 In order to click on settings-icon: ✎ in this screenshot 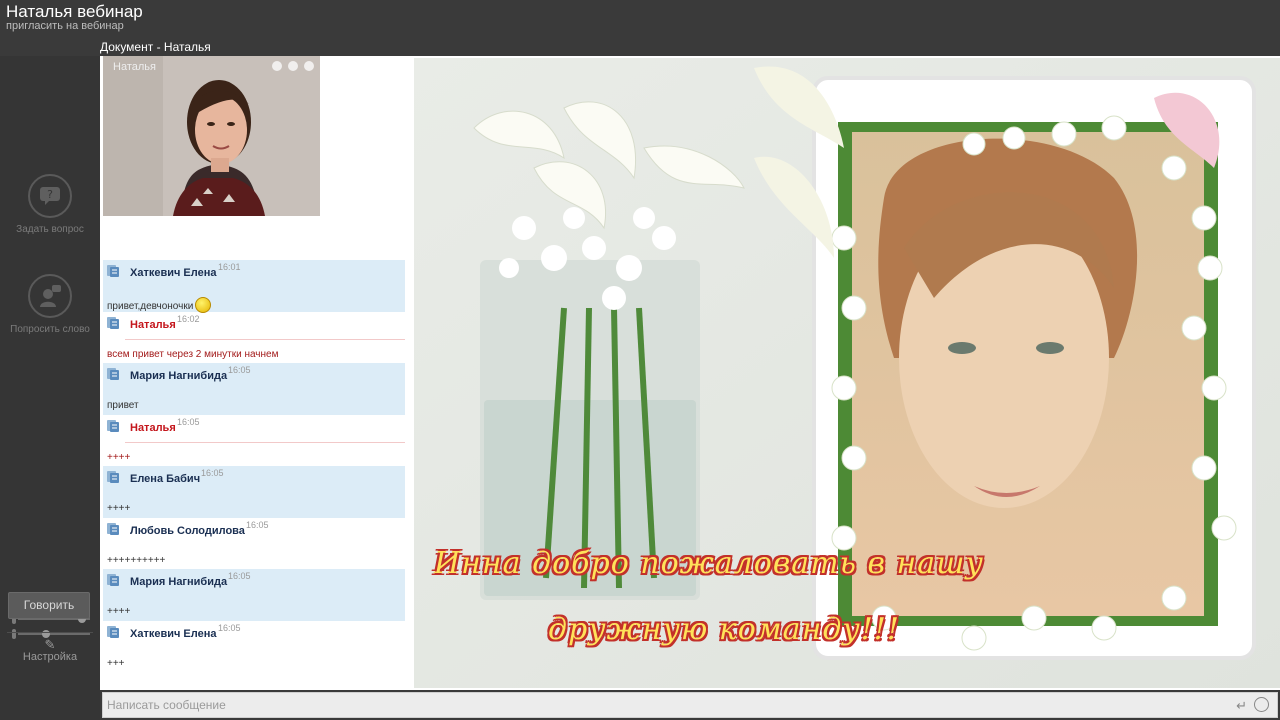, I will do `click(50, 644)`.